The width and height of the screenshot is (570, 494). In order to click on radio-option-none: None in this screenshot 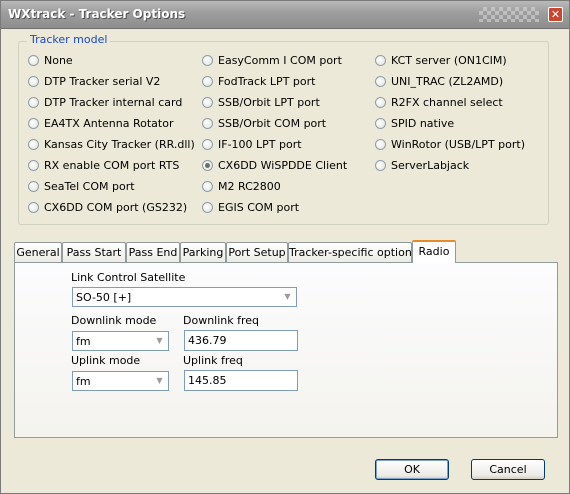, I will do `click(50, 60)`.